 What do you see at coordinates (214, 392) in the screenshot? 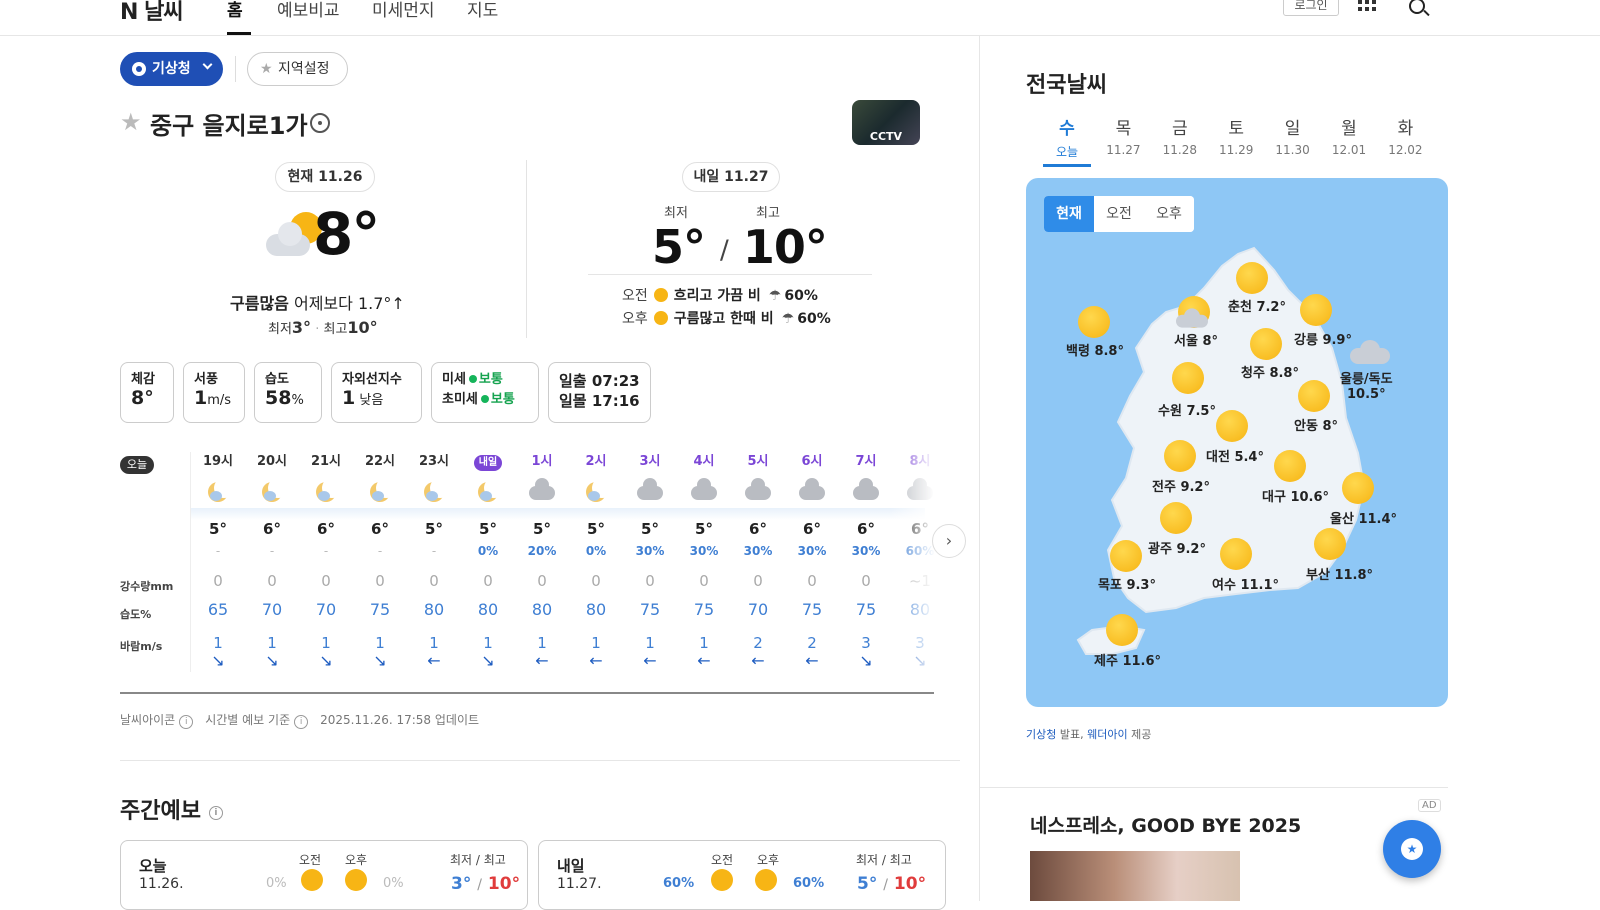
I see `wind-box: 서풍 1m/s` at bounding box center [214, 392].